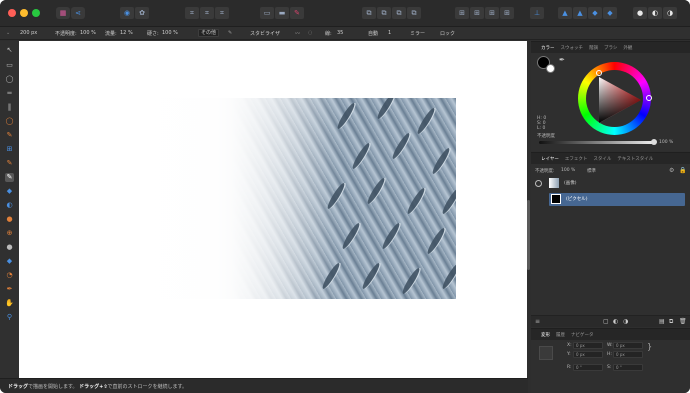 This screenshot has height=393, width=690. I want to click on crop-tool-icon: ⊞, so click(9, 149).